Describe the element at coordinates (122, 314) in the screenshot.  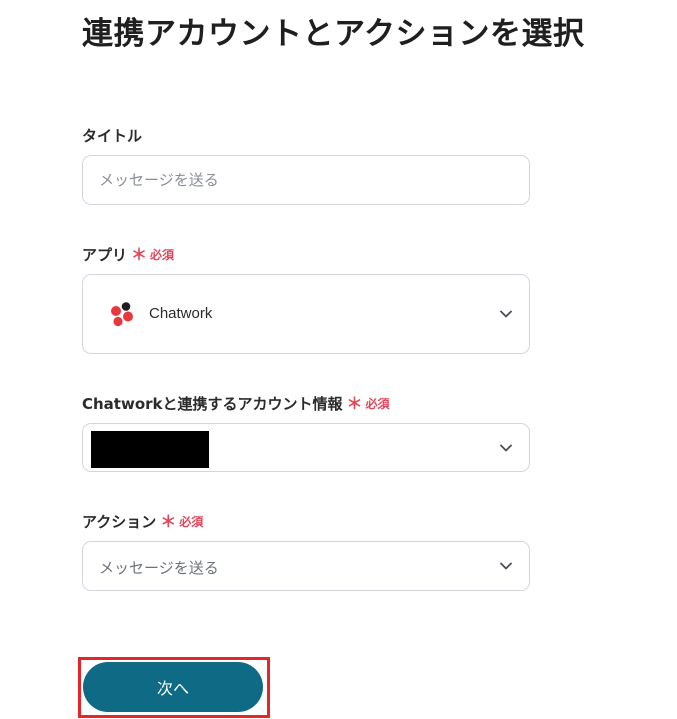
I see `chatwork-logo-icon` at that location.